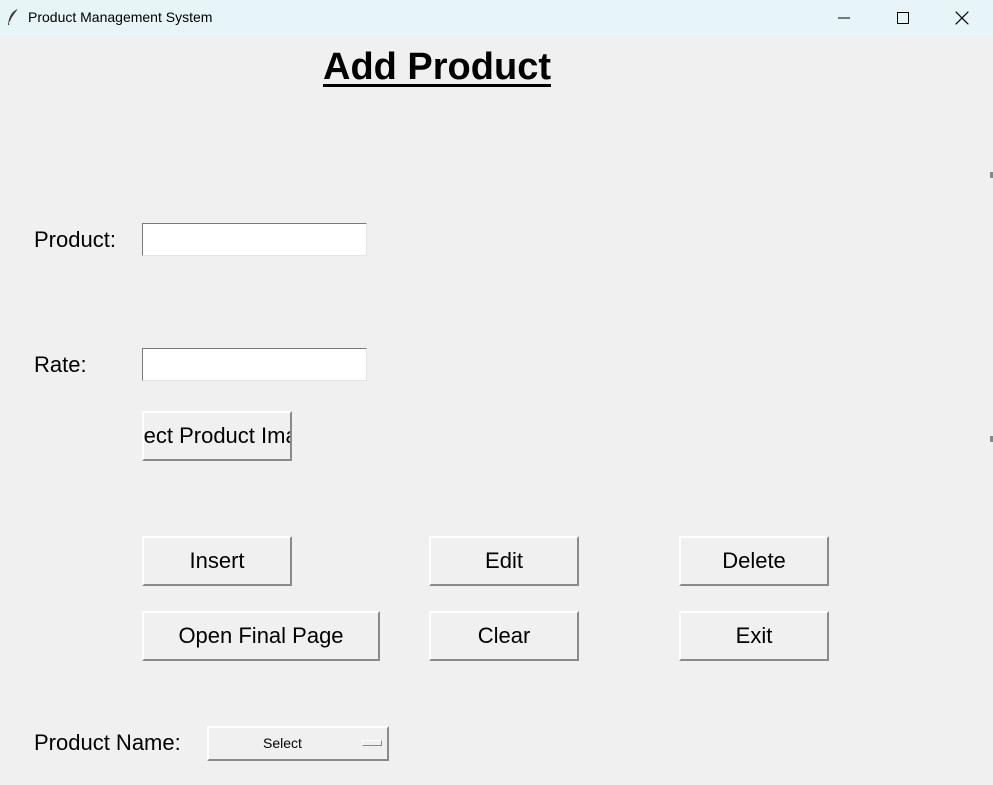  I want to click on dropdown-selected-value: Select, so click(282, 743).